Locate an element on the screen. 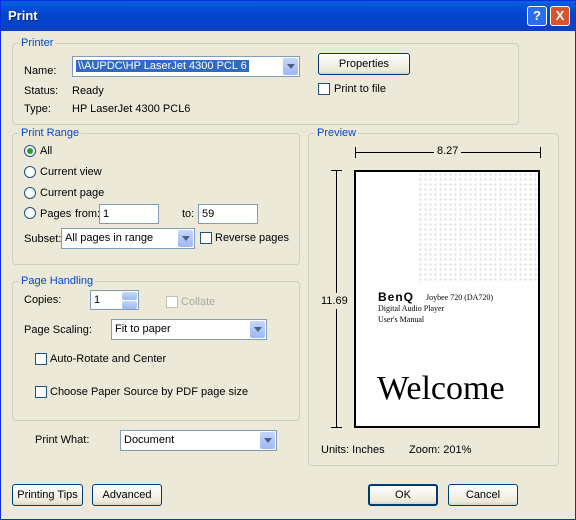 The height and width of the screenshot is (520, 576). preview-width-value: 8.27 is located at coordinates (448, 151).